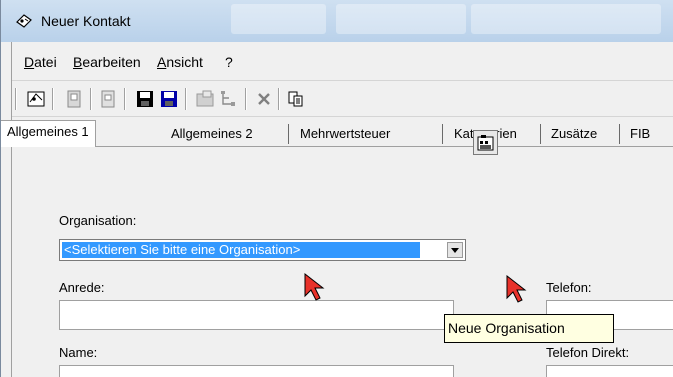 The width and height of the screenshot is (673, 377). What do you see at coordinates (36, 99) in the screenshot?
I see `new-contact-icon` at bounding box center [36, 99].